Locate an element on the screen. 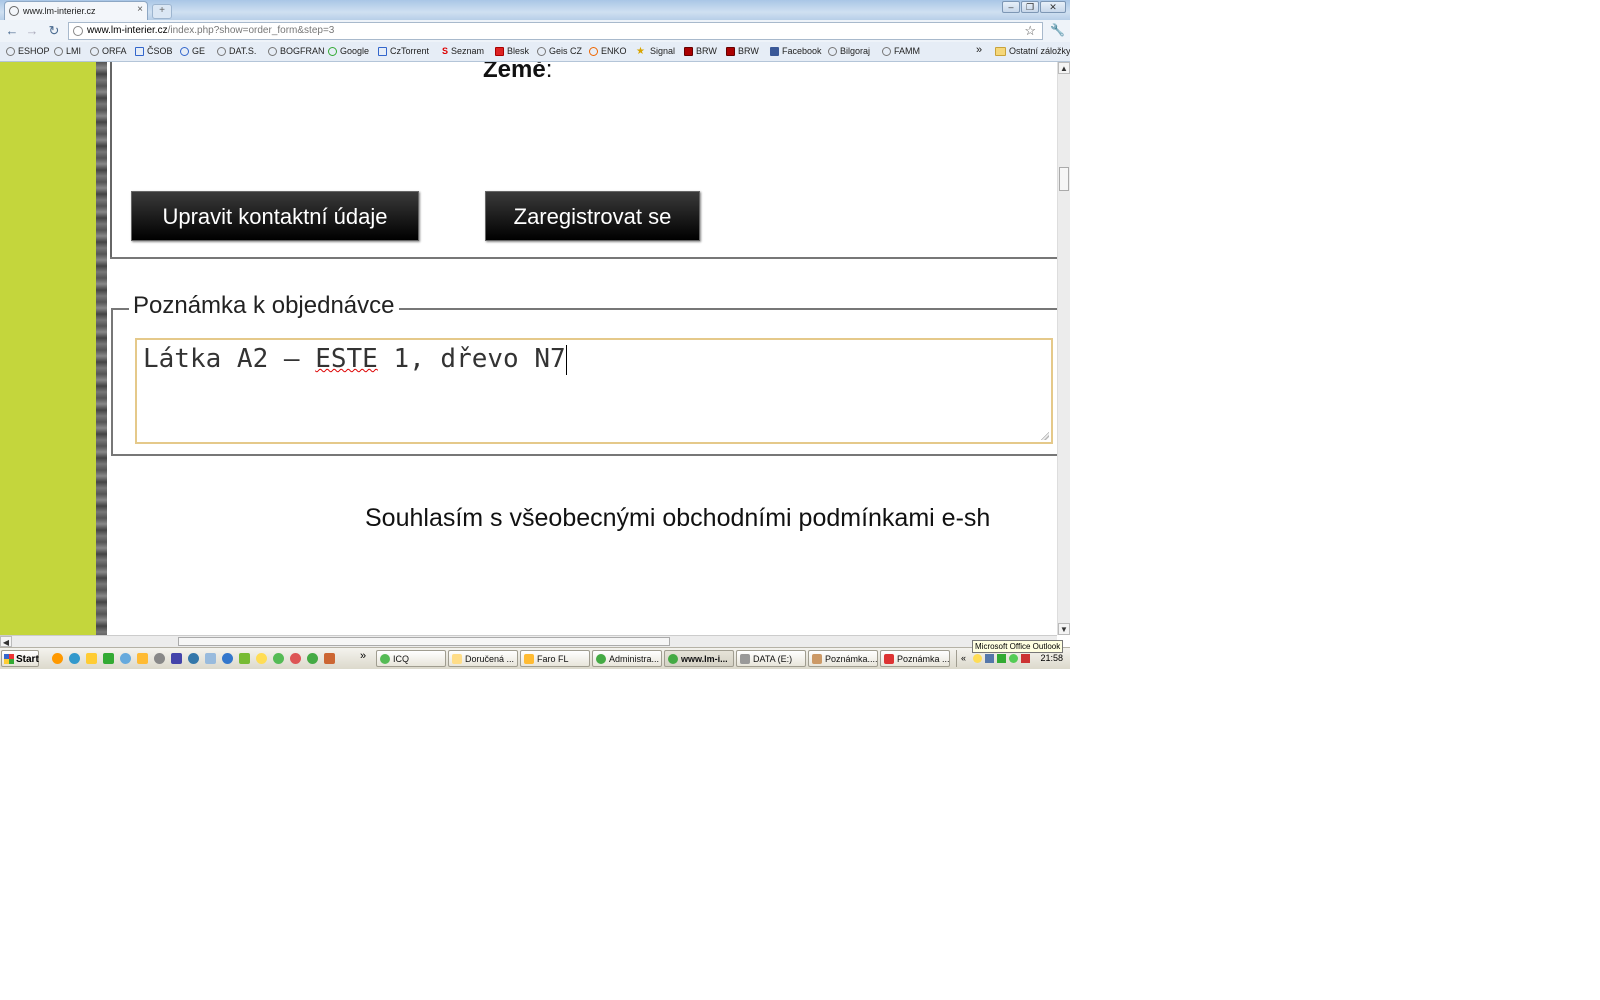 This screenshot has height=1000, width=1600. b-icon is located at coordinates (244, 658).